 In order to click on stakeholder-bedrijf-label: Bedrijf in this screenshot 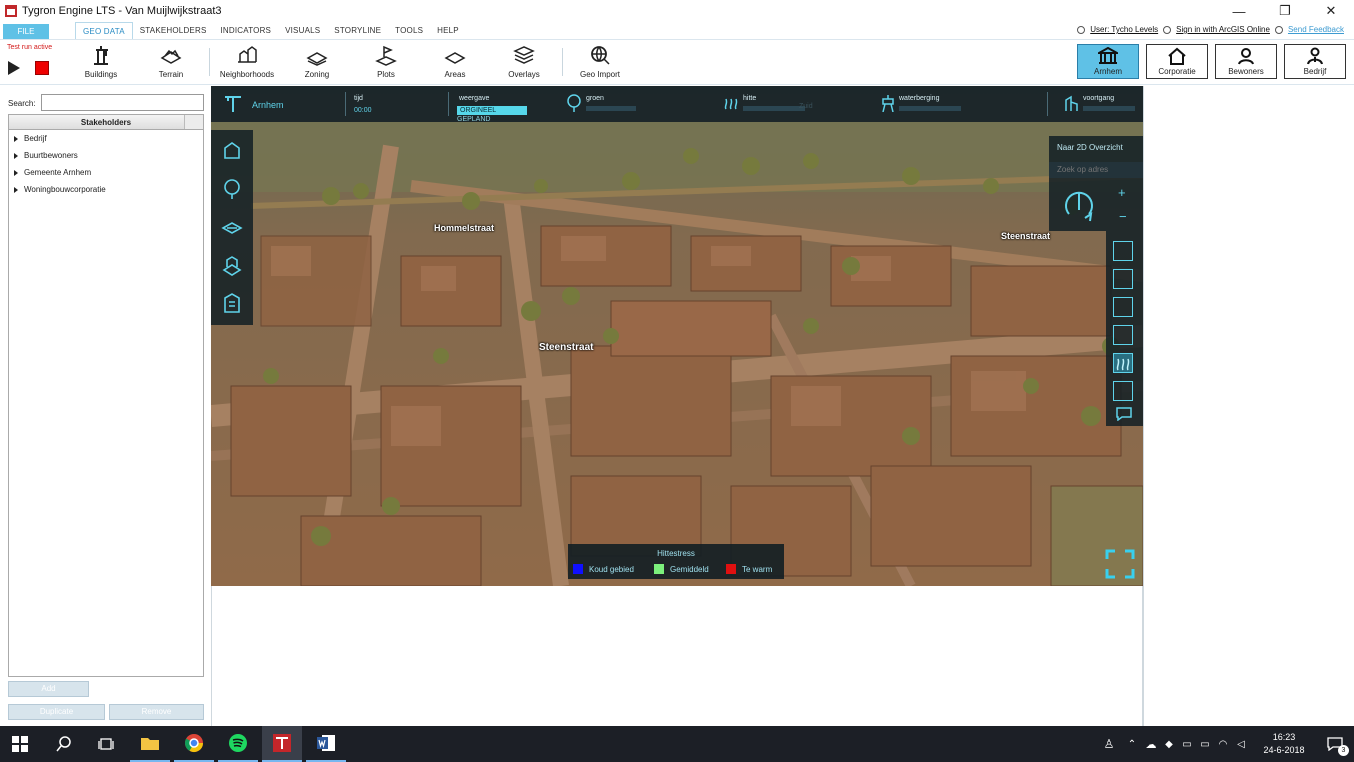, I will do `click(1315, 71)`.